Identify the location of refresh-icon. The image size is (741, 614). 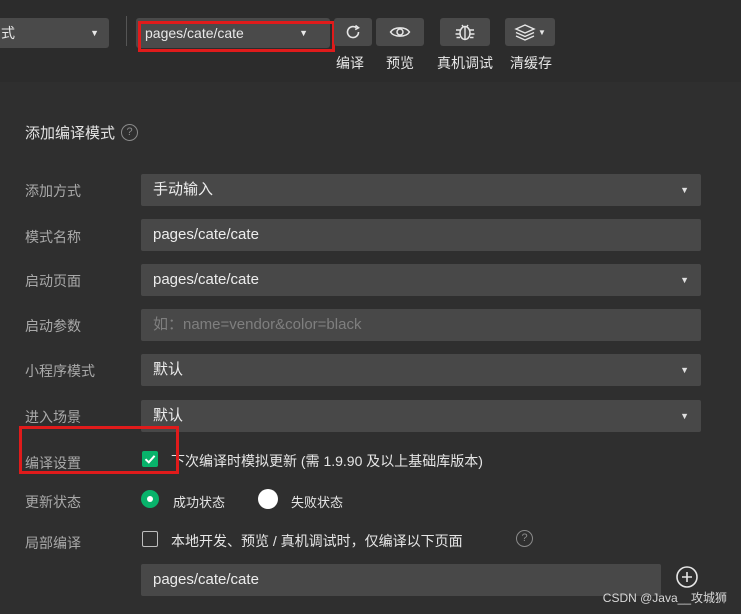
(353, 31).